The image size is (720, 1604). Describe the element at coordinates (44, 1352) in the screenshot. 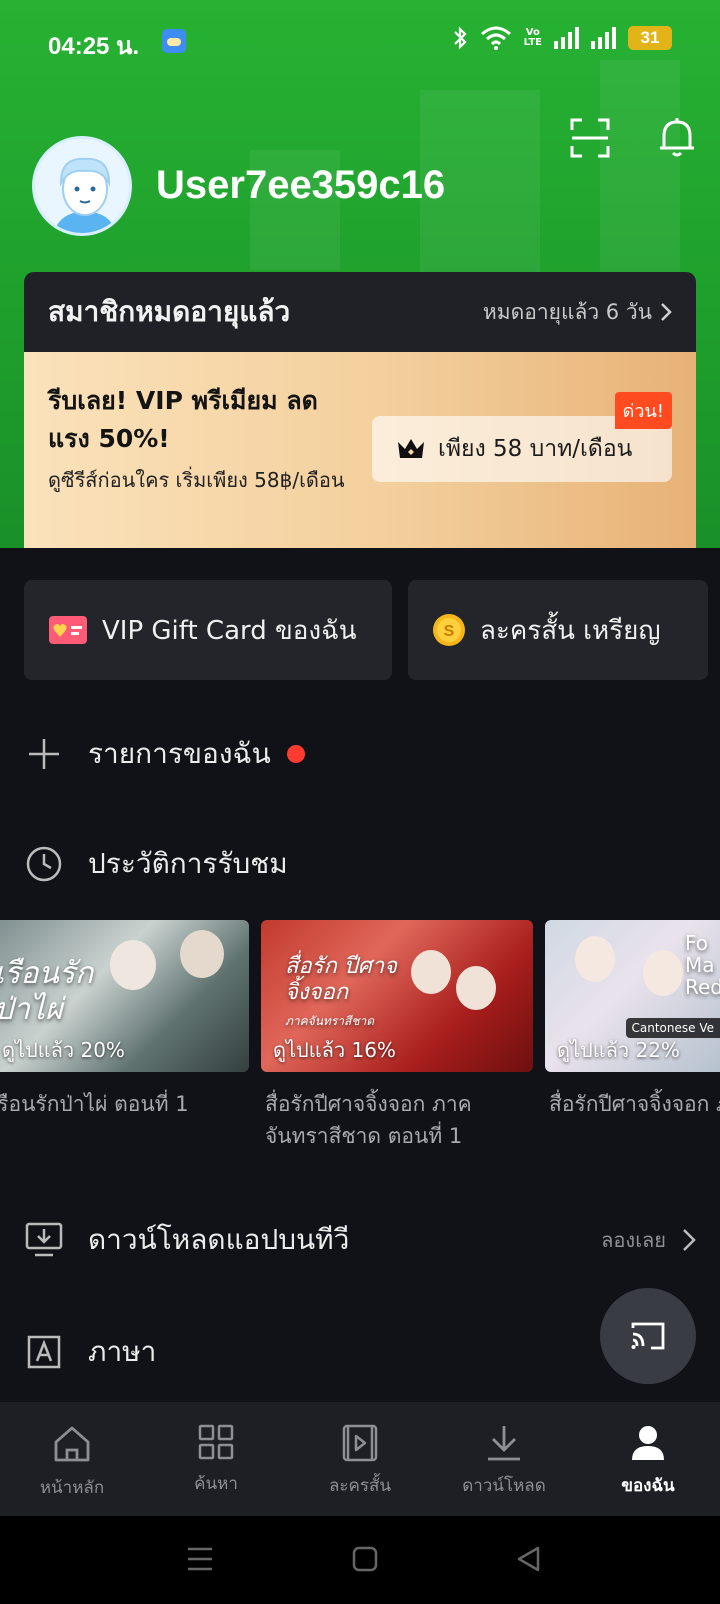

I see `language-icon` at that location.